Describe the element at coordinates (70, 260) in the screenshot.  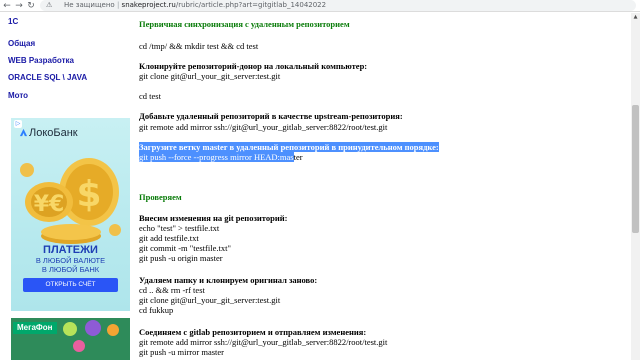
I see `ad-subline-currency: В ЛЮБОЙ ВАЛЮТЕ` at that location.